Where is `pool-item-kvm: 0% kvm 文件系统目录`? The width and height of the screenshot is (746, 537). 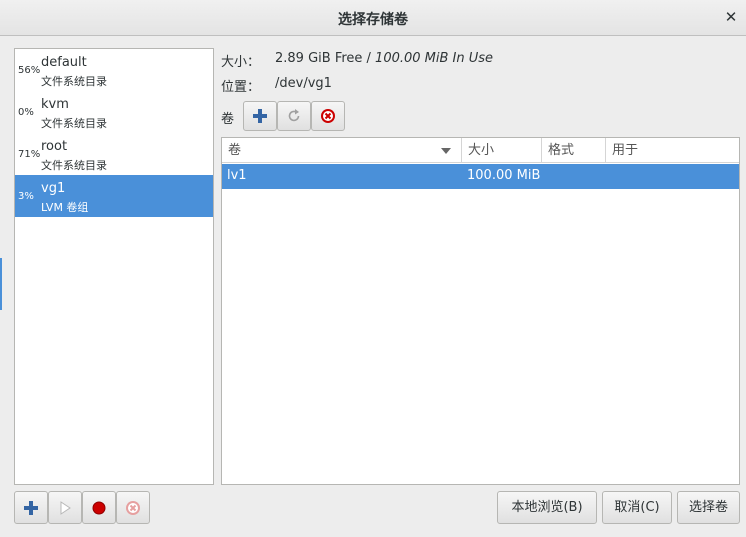
pool-item-kvm: 0% kvm 文件系统目录 is located at coordinates (114, 112).